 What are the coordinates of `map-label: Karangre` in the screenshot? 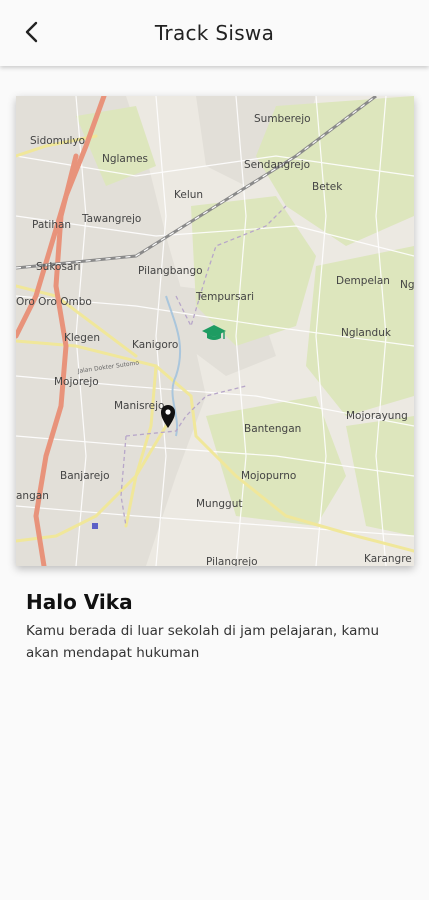 It's located at (388, 559).